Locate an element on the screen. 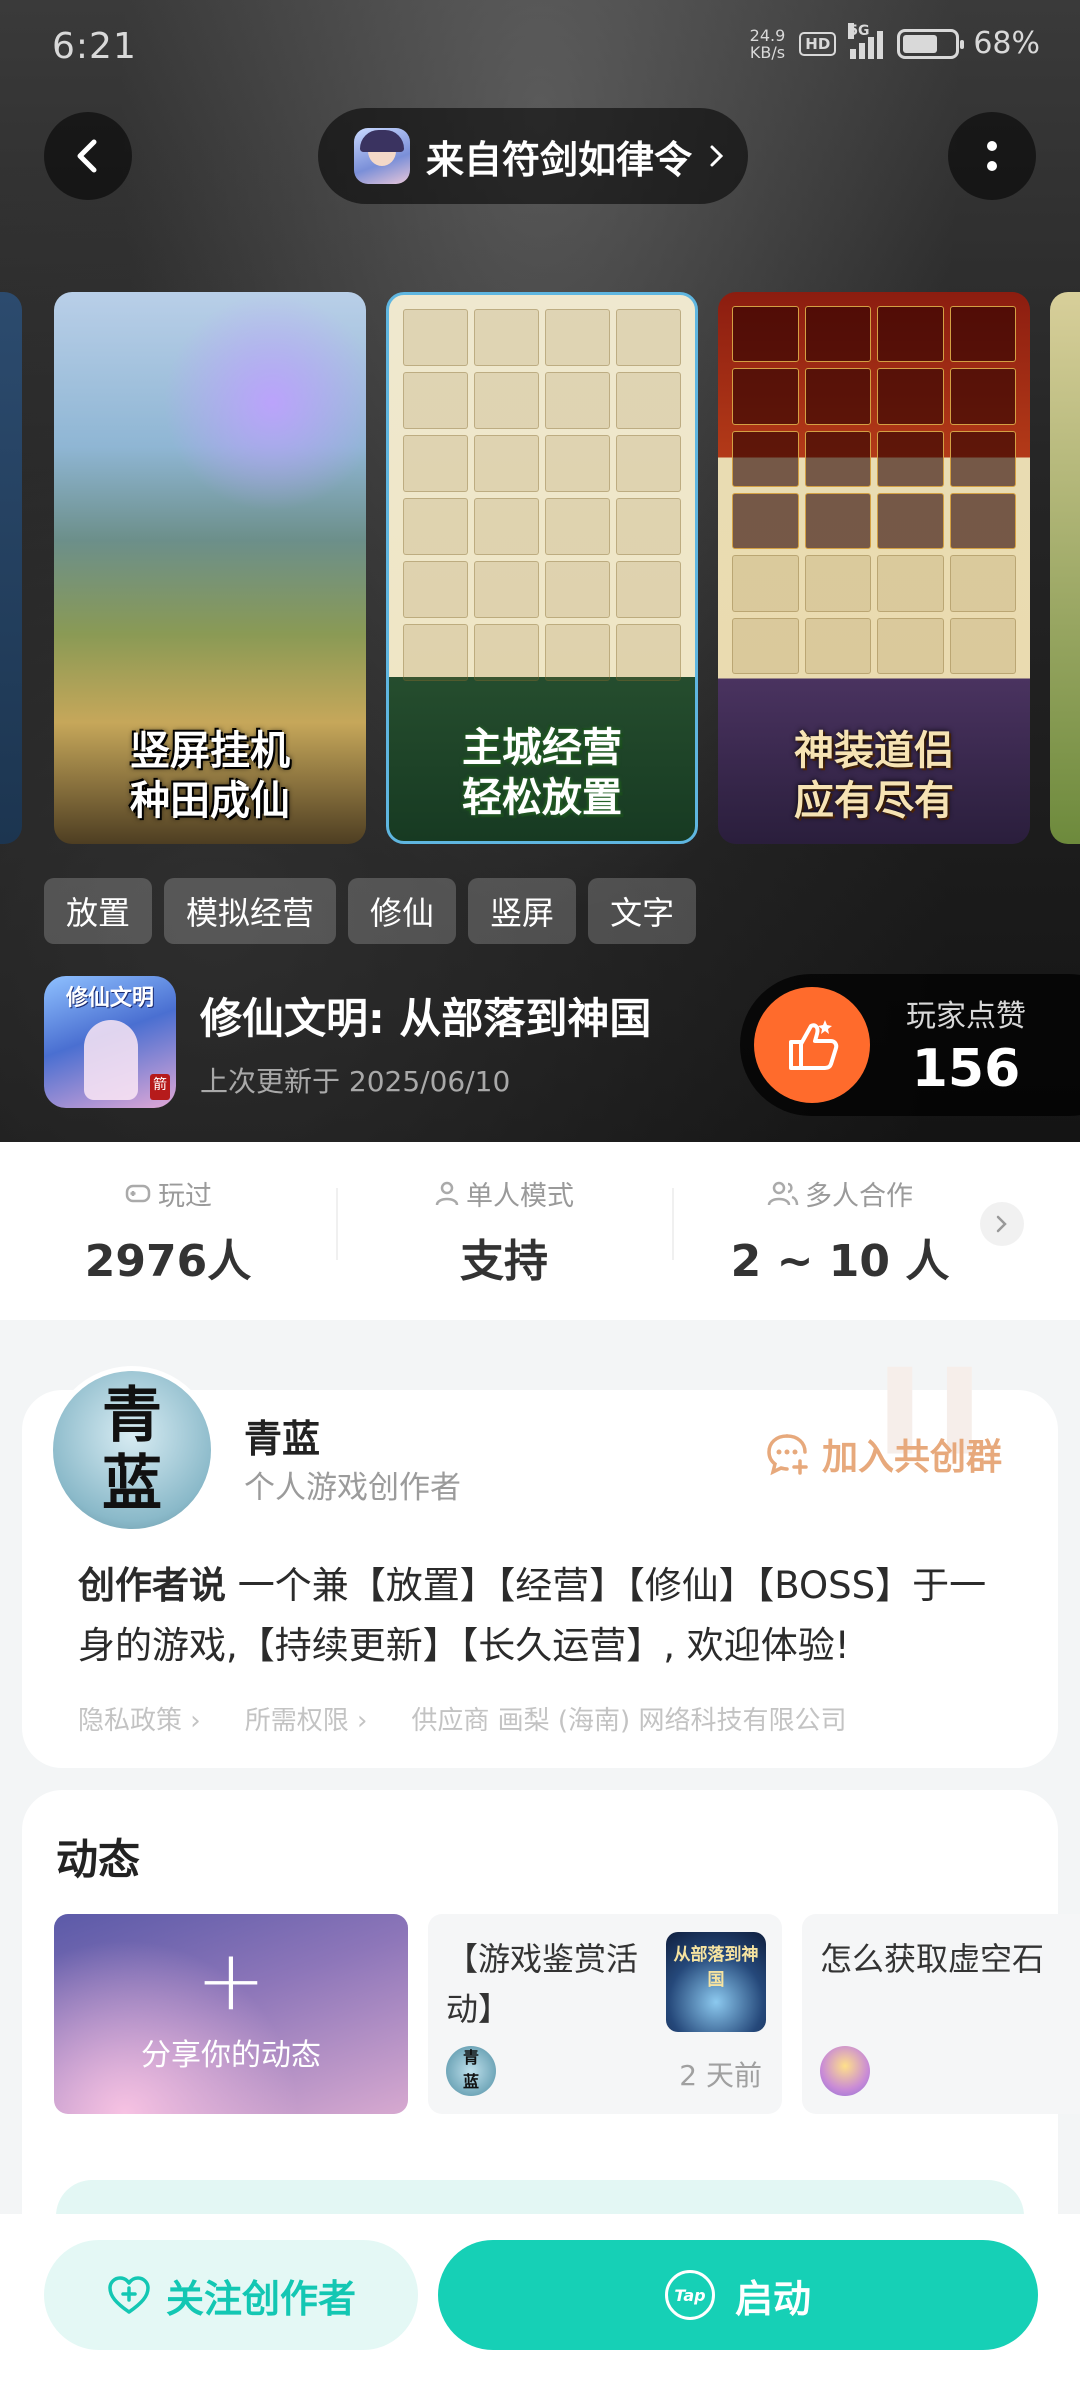 Image resolution: width=1080 pixels, height=2400 pixels. network-speed-unit: KB/s is located at coordinates (767, 52).